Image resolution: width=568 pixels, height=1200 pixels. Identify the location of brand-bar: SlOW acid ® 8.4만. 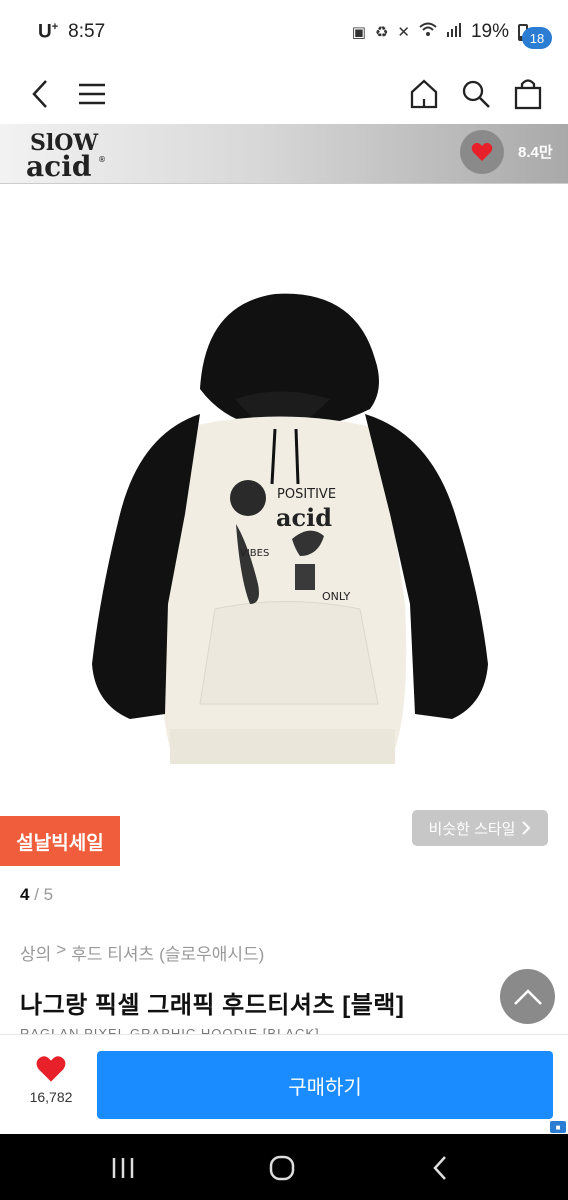
(284, 154).